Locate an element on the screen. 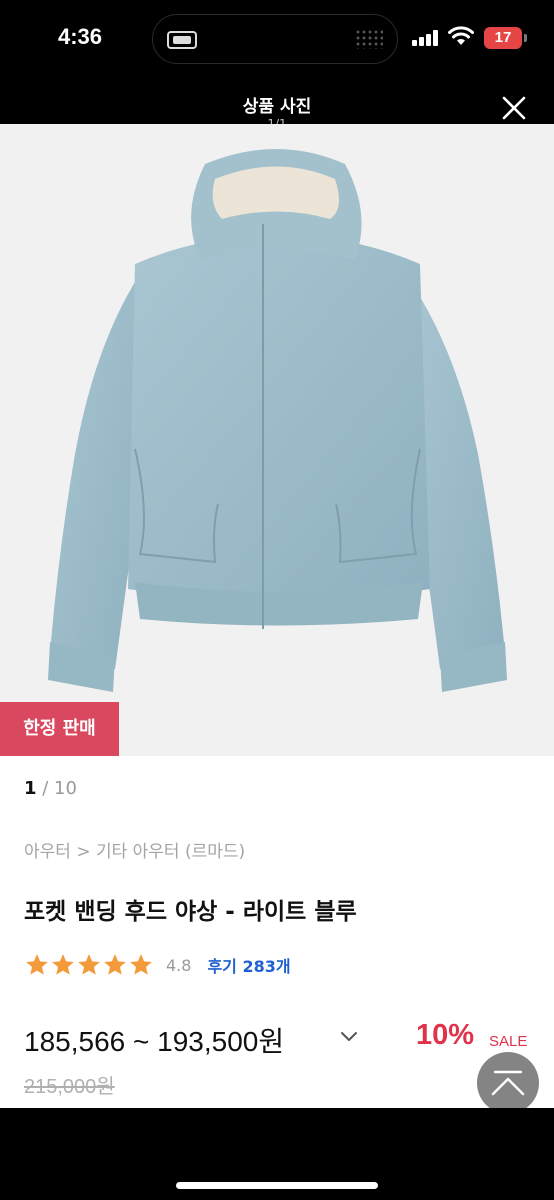 Image resolution: width=554 pixels, height=1200 pixels. cellular-signal-icon is located at coordinates (426, 38).